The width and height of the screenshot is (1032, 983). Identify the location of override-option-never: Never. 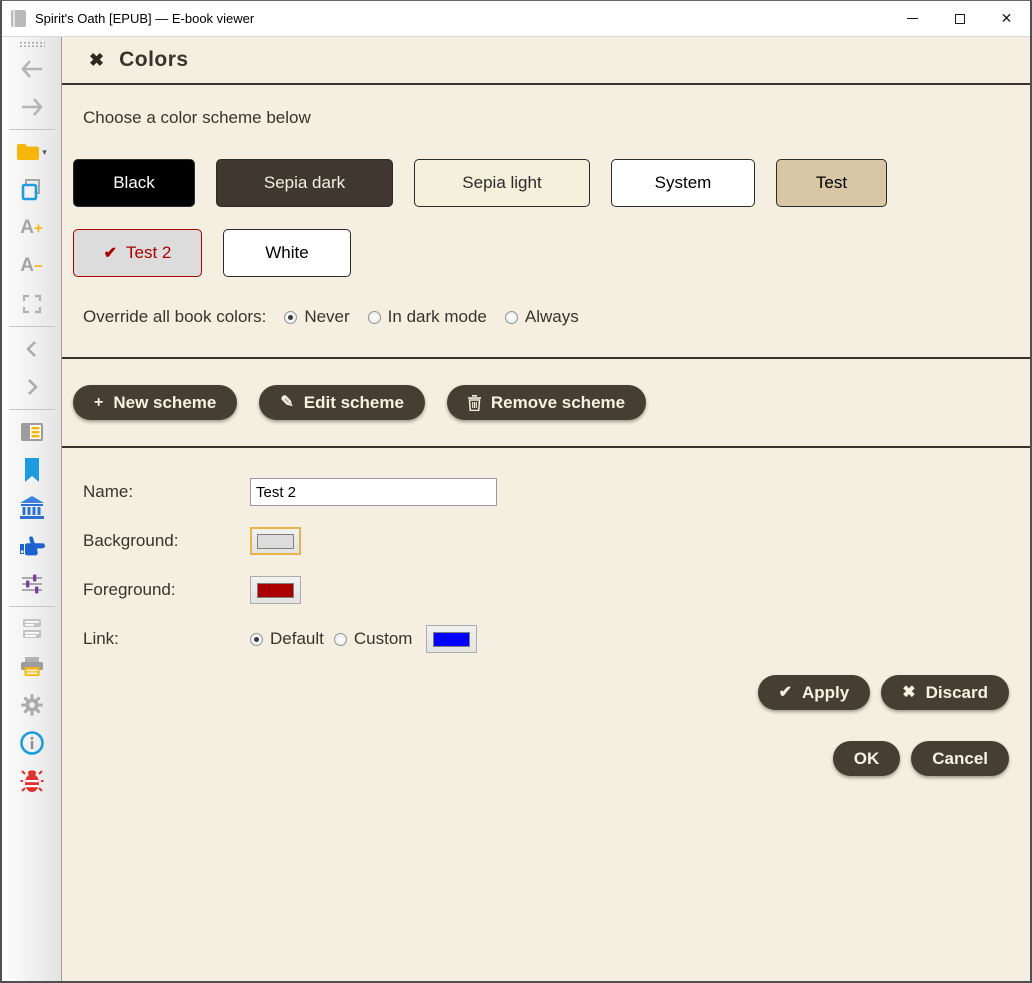
(317, 317).